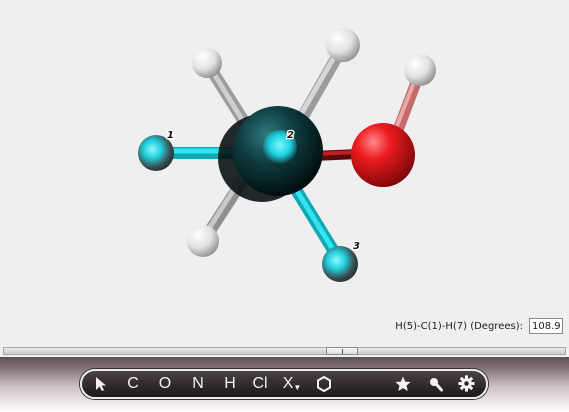 Image resolution: width=569 pixels, height=412 pixels. I want to click on atom-hydrogen-hydroxyl, so click(420, 70).